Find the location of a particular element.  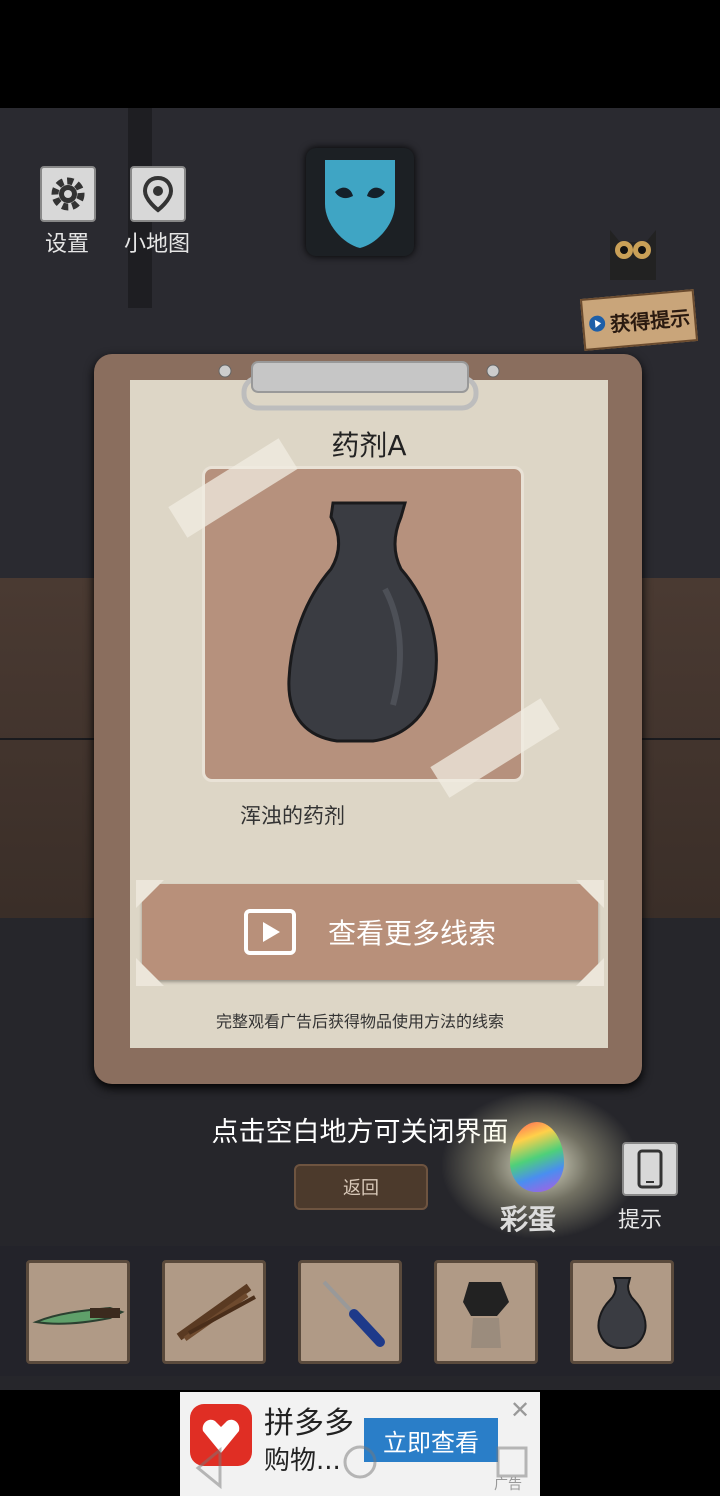

easter-egg-label: 彩蛋 is located at coordinates (528, 1219).